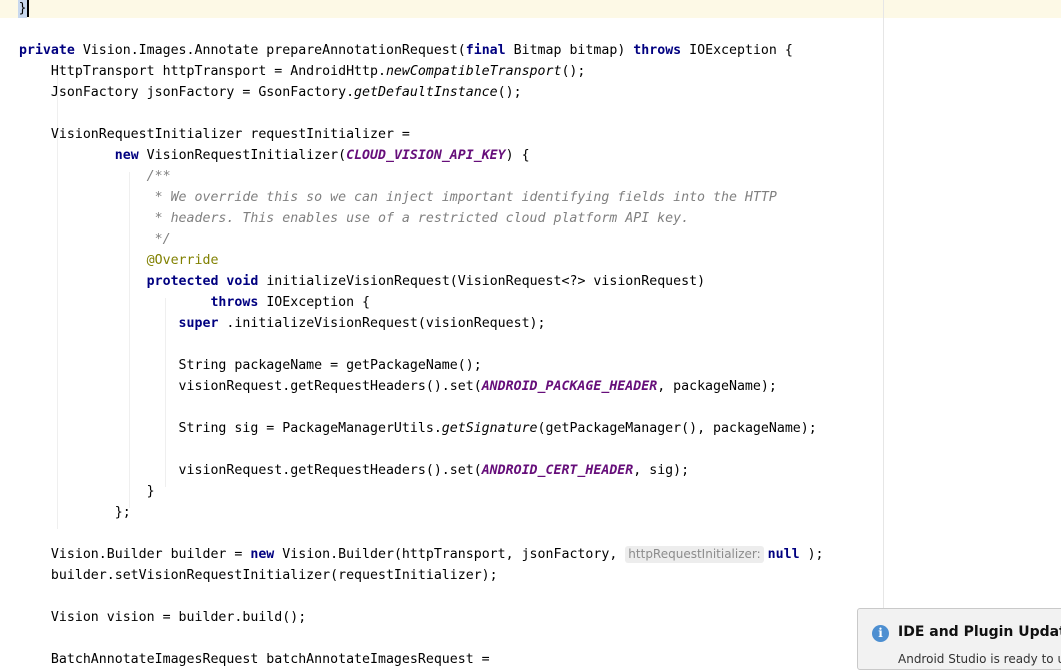 The image size is (1061, 670). I want to click on code-line: }, so click(87, 491).